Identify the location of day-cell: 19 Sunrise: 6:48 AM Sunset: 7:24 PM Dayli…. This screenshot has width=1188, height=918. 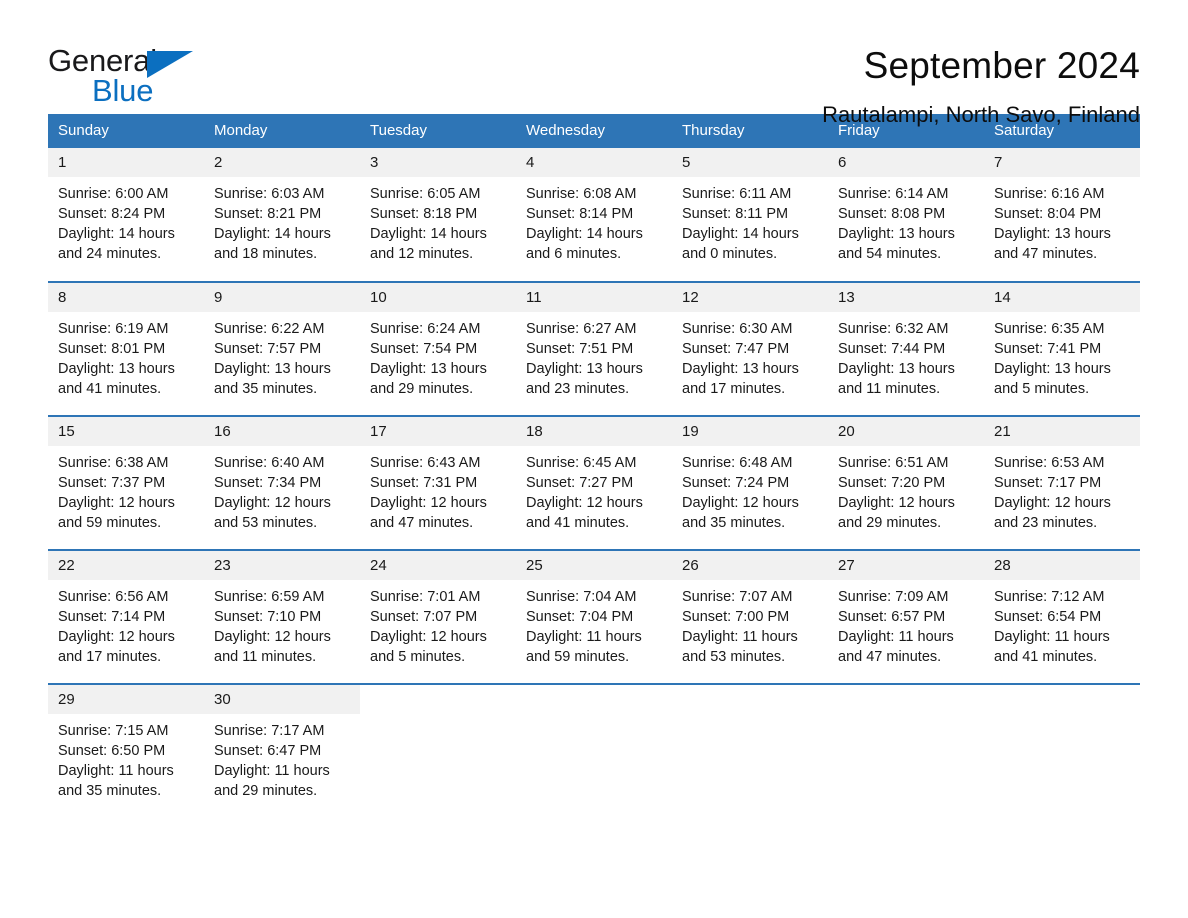
(750, 482).